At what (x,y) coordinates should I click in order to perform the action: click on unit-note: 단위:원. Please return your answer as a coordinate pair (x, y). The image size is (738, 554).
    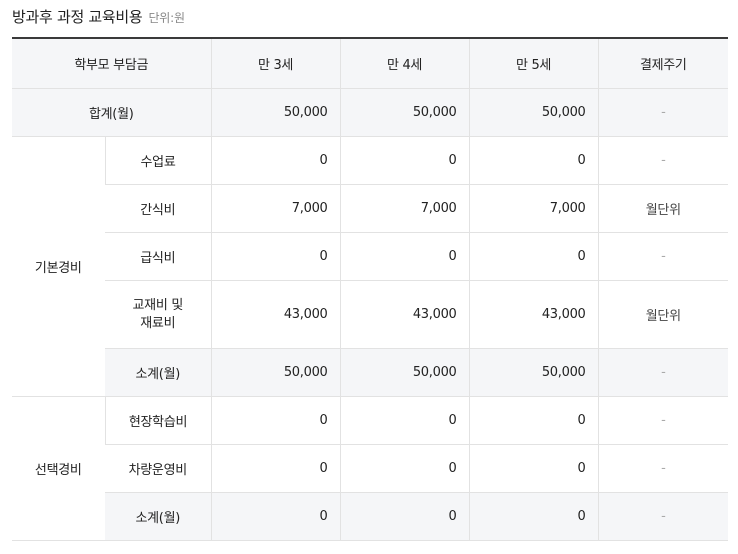
    Looking at the image, I should click on (166, 18).